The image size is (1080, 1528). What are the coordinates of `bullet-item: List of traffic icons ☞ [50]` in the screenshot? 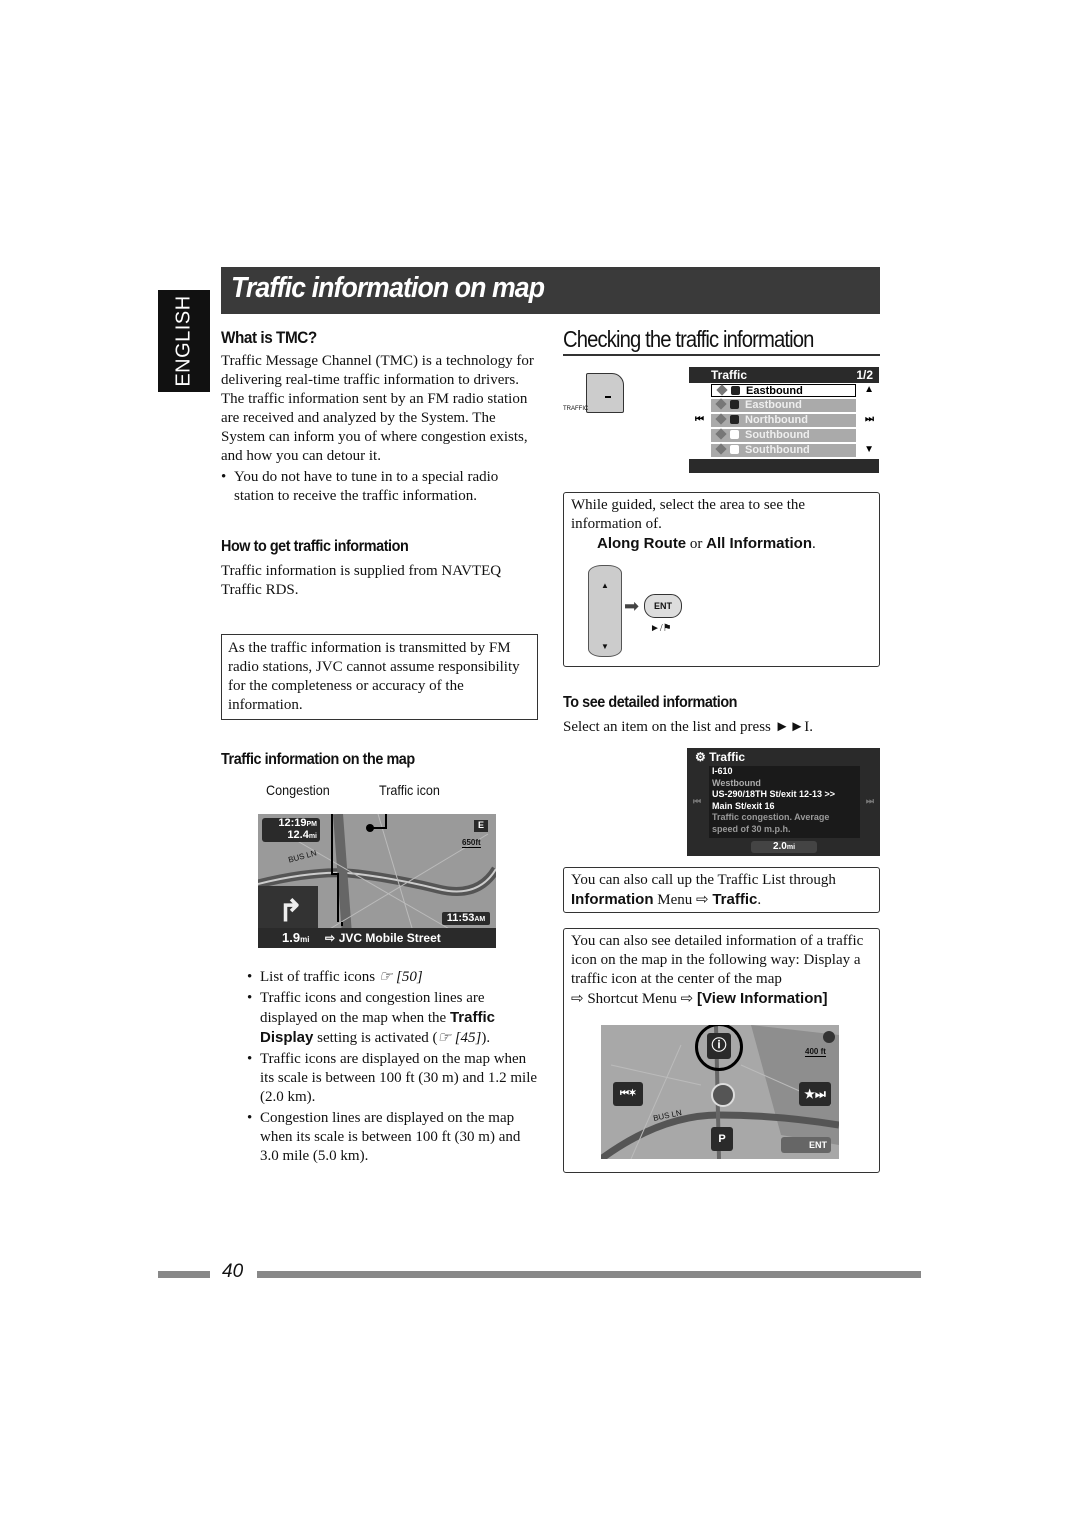 It's located at (393, 977).